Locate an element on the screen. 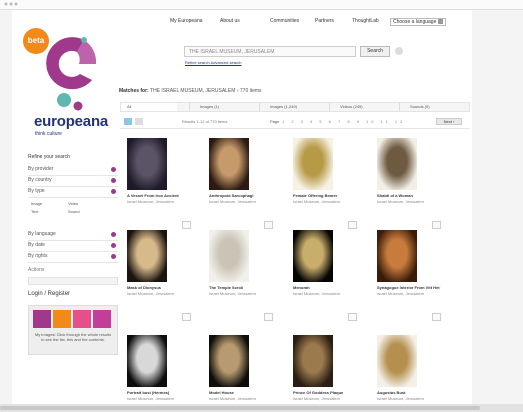 This screenshot has height=412, width=523. result-title: Female Offering Bearer is located at coordinates (325, 195).